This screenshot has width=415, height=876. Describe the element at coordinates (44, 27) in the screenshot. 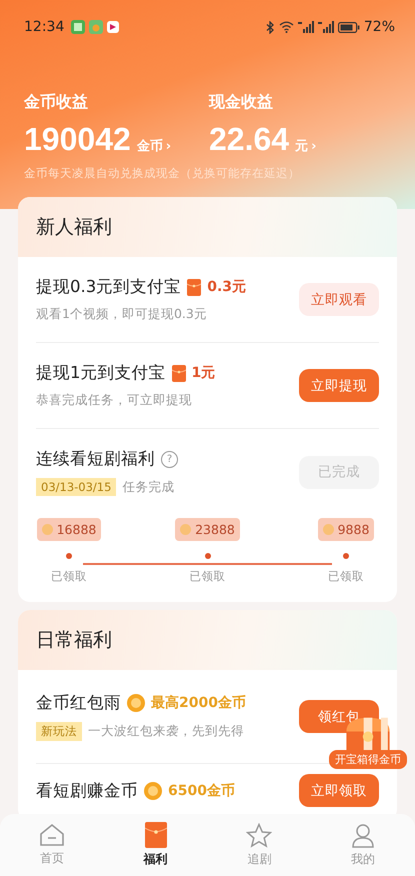

I see `status-time: 12:34` at that location.